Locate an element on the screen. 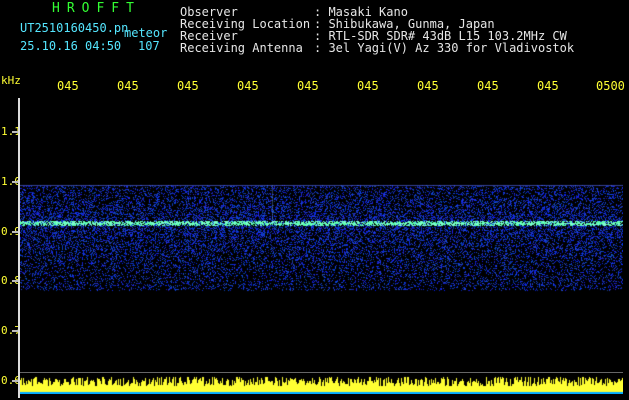 The width and height of the screenshot is (629, 400). antenna-label: Receiving Antenna is located at coordinates (241, 48).